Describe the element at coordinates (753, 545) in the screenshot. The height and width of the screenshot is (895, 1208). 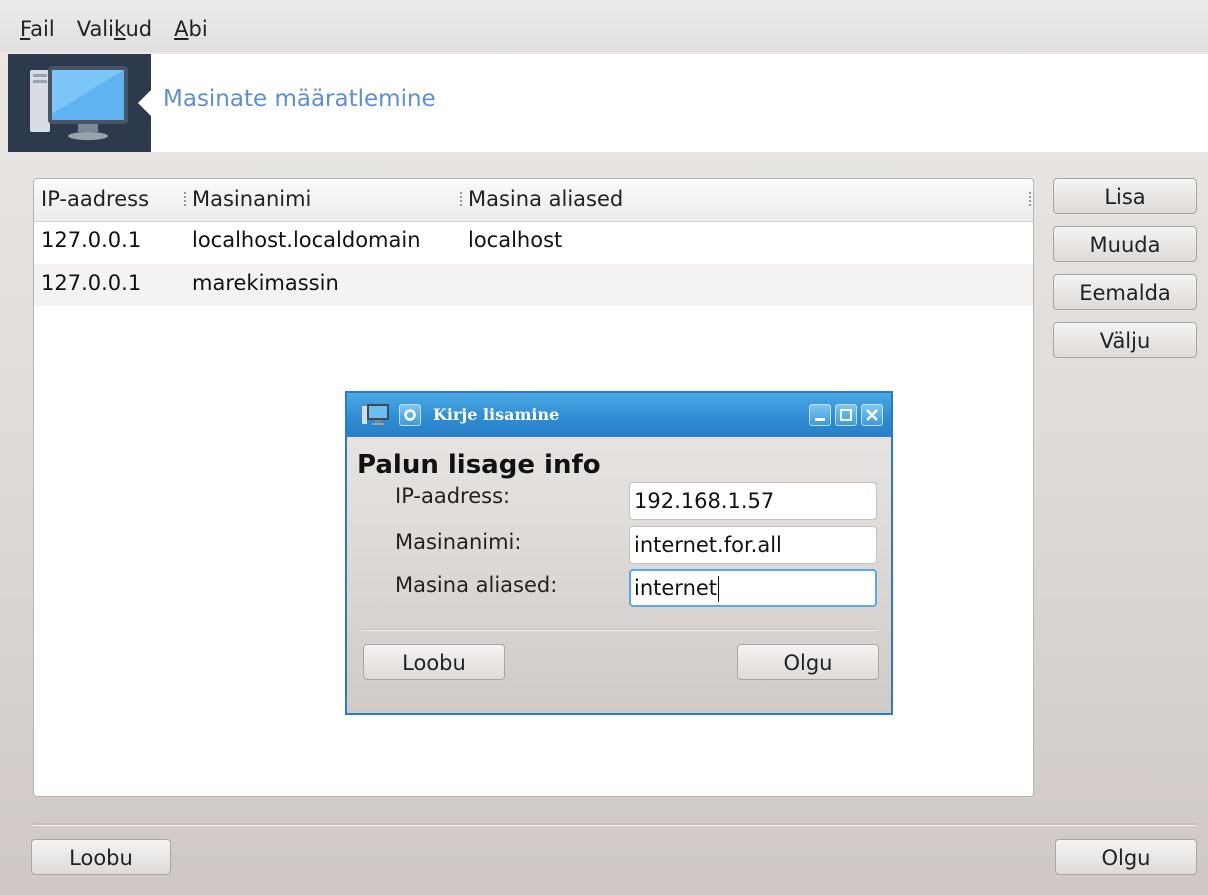
I see `hostname-input: internet.for.all` at that location.